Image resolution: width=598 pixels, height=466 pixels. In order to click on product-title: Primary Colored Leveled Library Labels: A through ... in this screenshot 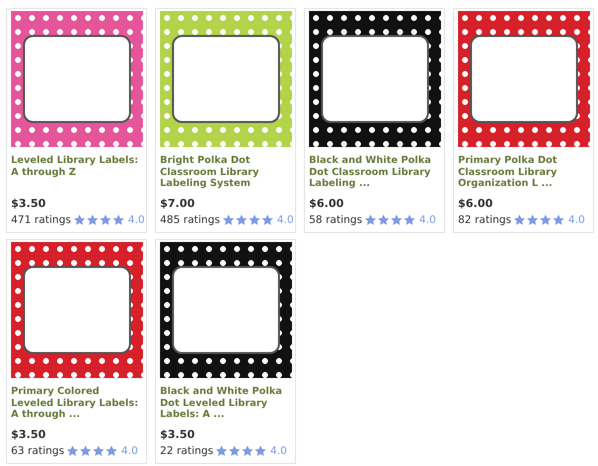, I will do `click(76, 406)`.